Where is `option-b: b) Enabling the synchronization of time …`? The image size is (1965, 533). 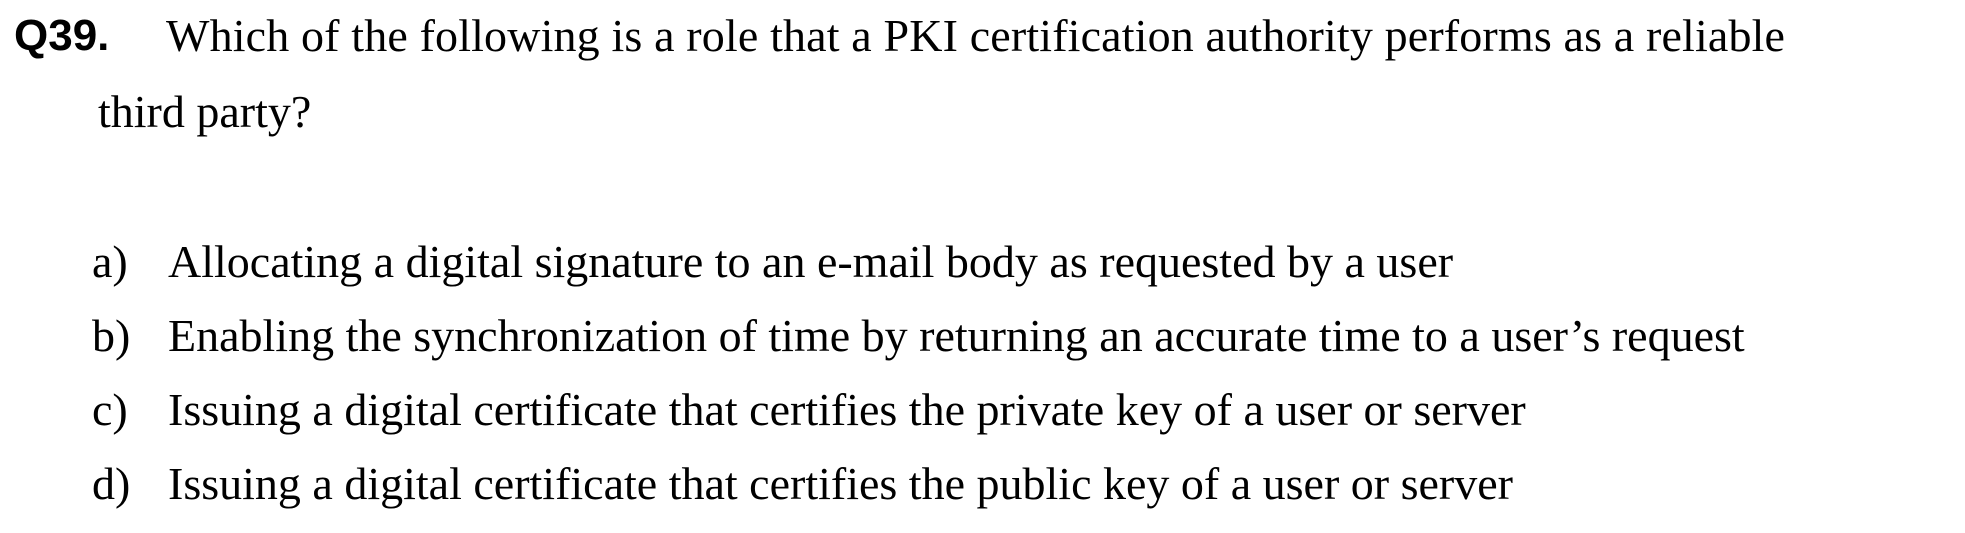 option-b: b) Enabling the synchronization of time … is located at coordinates (1022, 343).